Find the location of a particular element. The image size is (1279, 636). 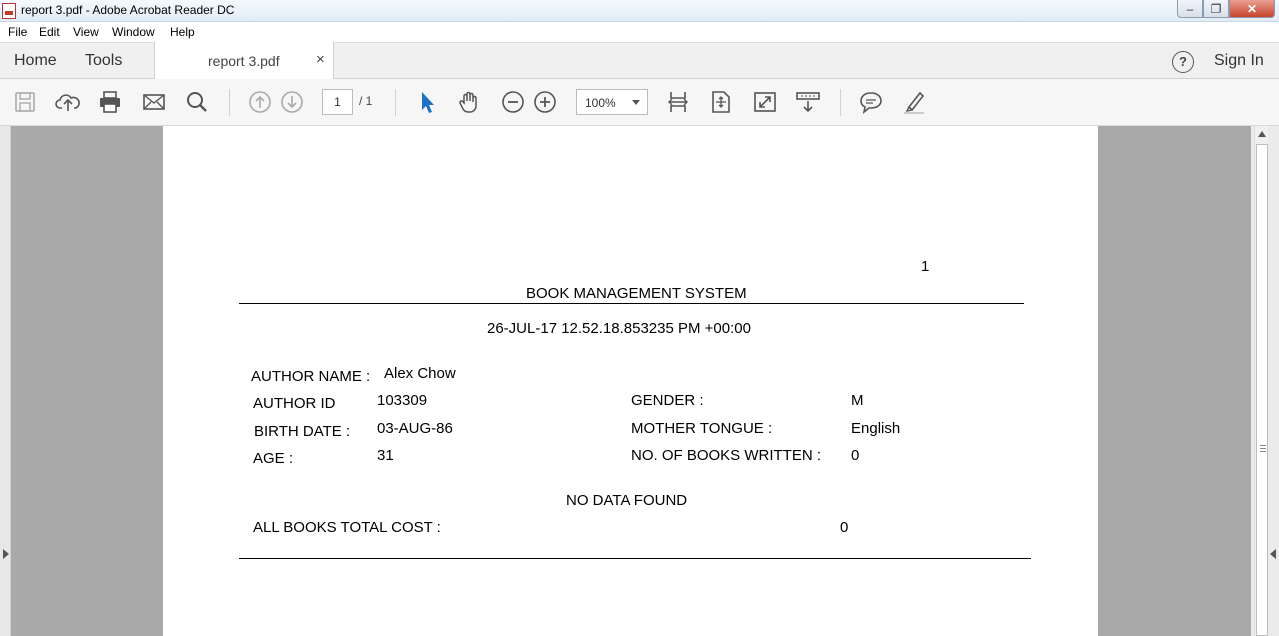

menu-file: File is located at coordinates (17, 32).